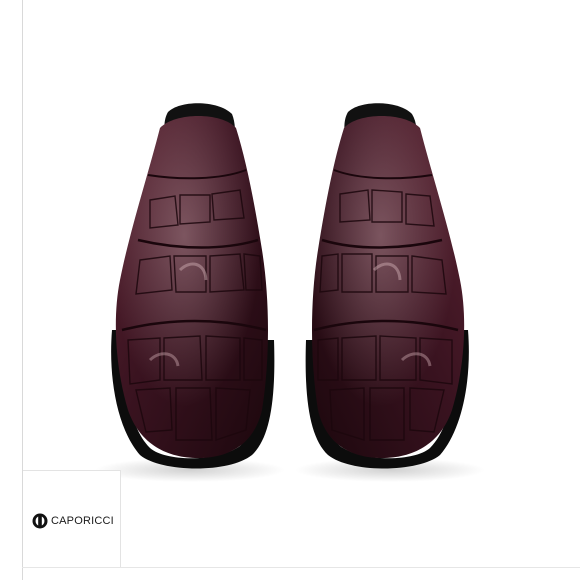  What do you see at coordinates (301, 567) in the screenshot?
I see `bottom-divider` at bounding box center [301, 567].